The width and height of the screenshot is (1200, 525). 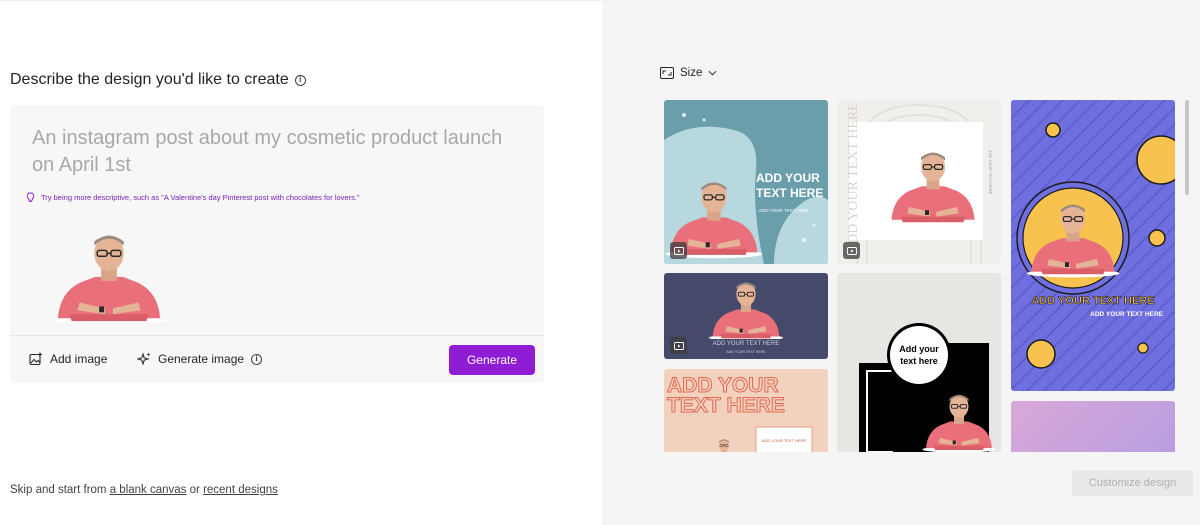 I want to click on template-thumbnail: Add your text here, so click(x=919, y=362).